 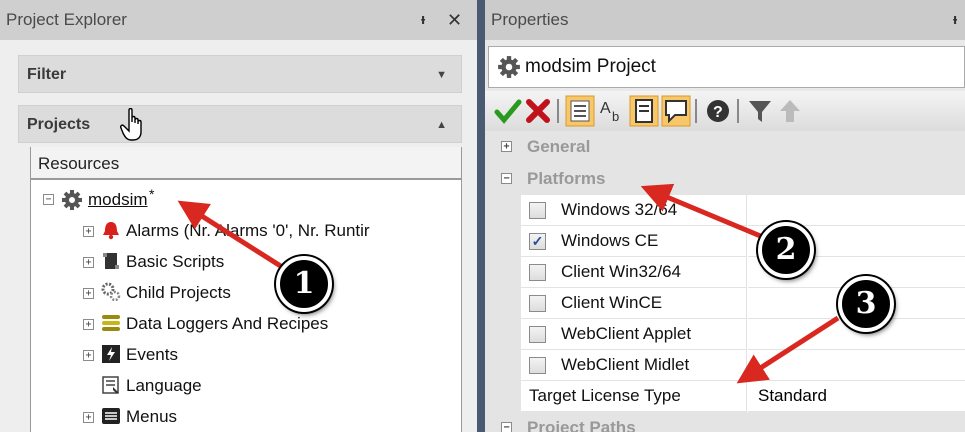 What do you see at coordinates (131, 124) in the screenshot?
I see `hand-cursor-icon` at bounding box center [131, 124].